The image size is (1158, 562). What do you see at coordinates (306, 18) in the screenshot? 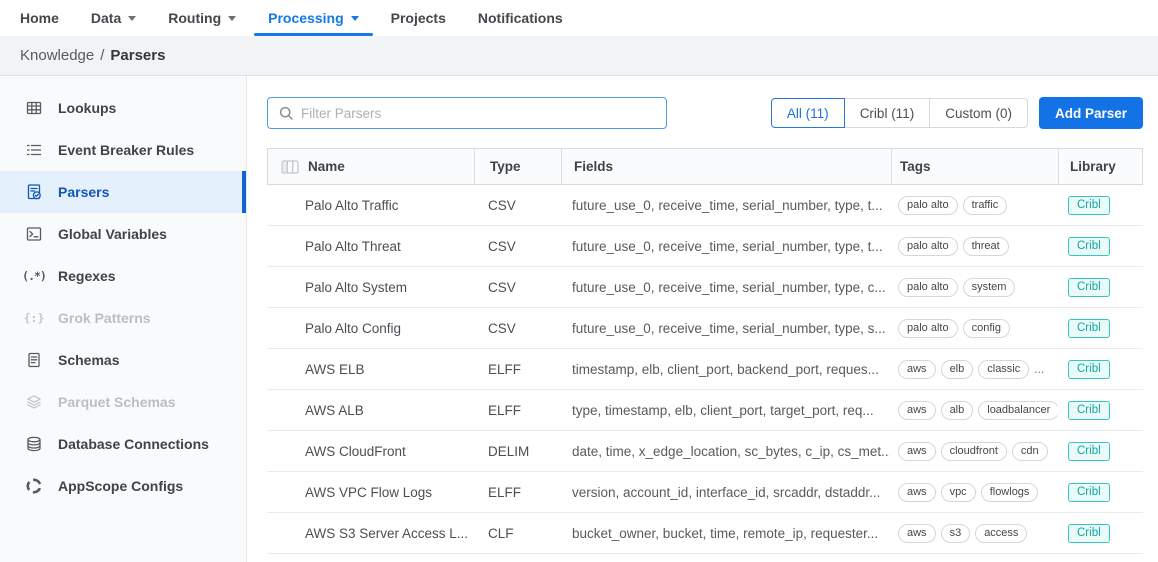
I see `nav-item-label: Processing` at bounding box center [306, 18].